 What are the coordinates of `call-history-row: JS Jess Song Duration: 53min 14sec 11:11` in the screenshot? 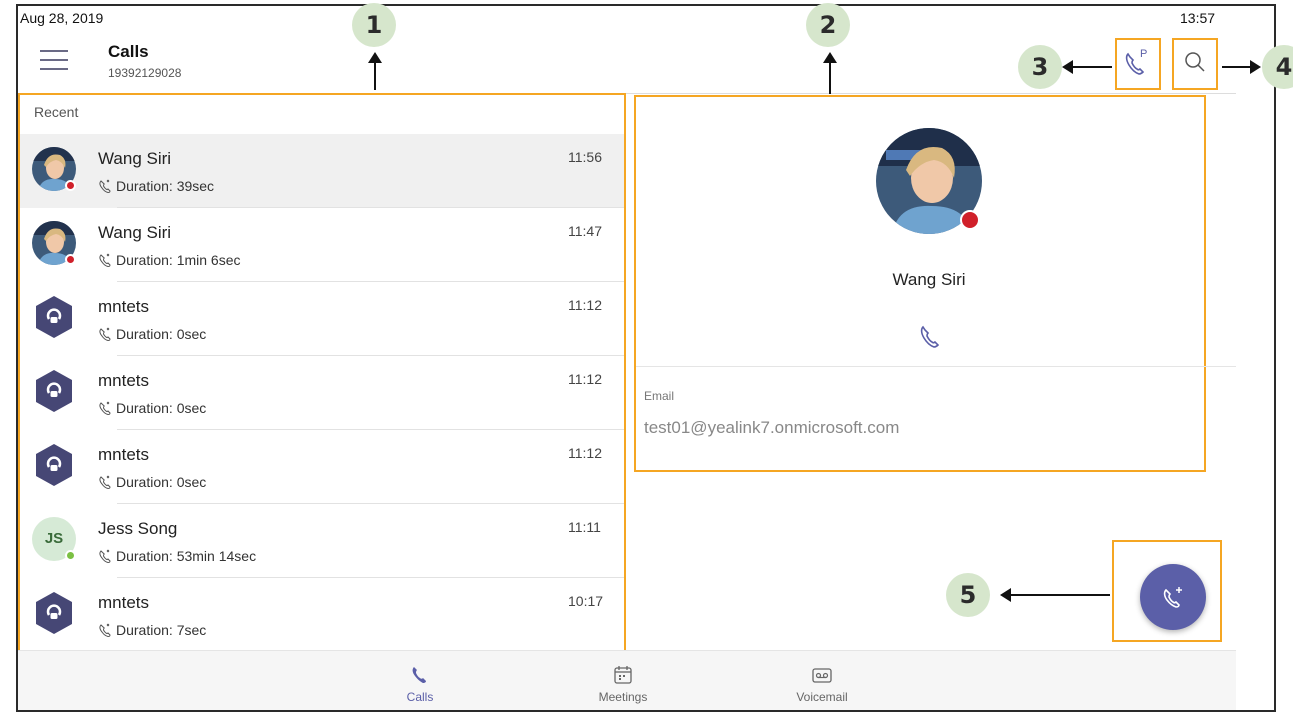 It's located at (322, 541).